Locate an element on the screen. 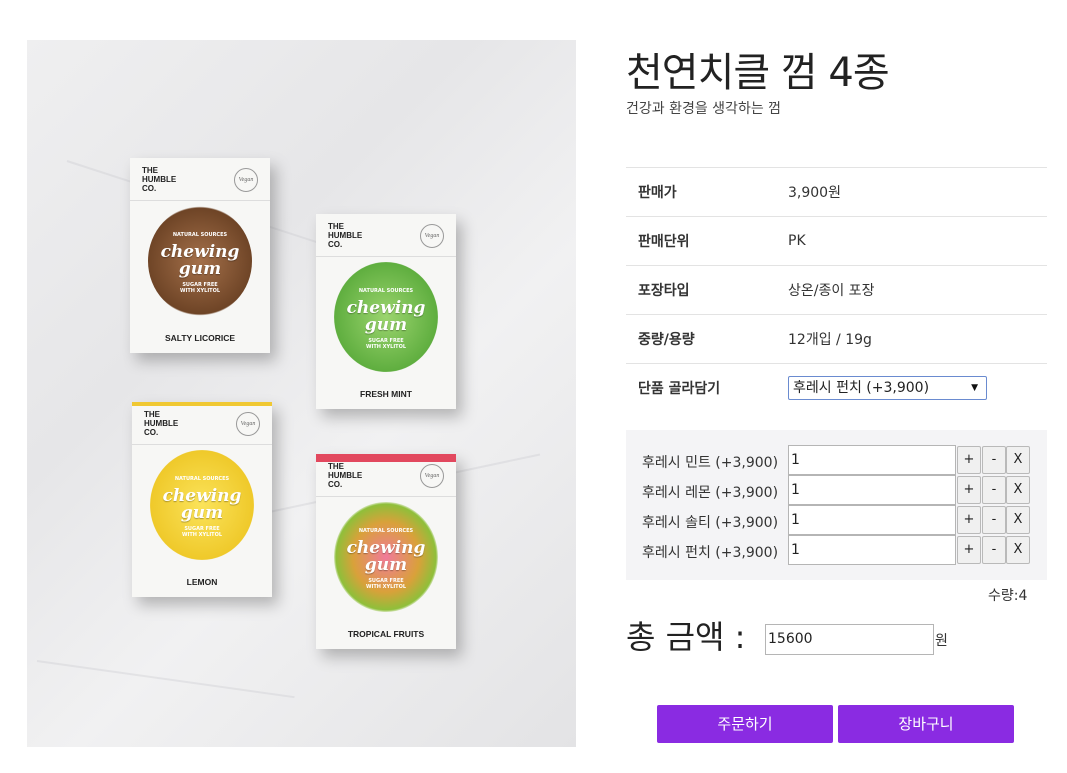  pack-flavor: FRESH MINT is located at coordinates (386, 394).